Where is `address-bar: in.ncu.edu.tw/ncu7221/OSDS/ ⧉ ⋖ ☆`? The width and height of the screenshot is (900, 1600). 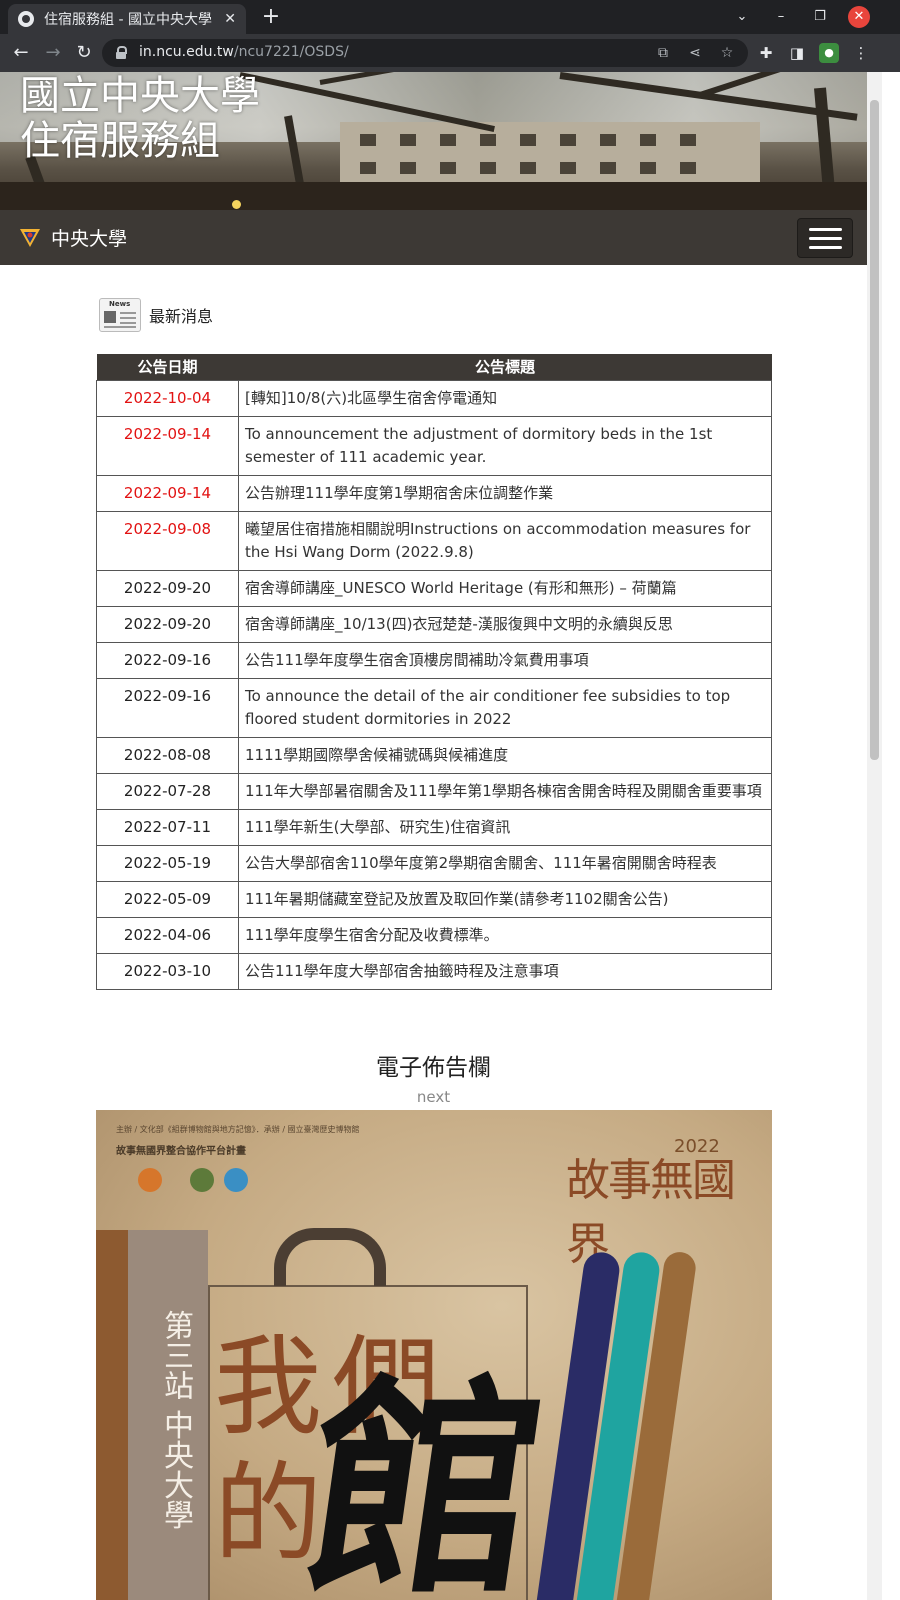
address-bar: in.ncu.edu.tw/ncu7221/OSDS/ ⧉ ⋖ ☆ is located at coordinates (425, 53).